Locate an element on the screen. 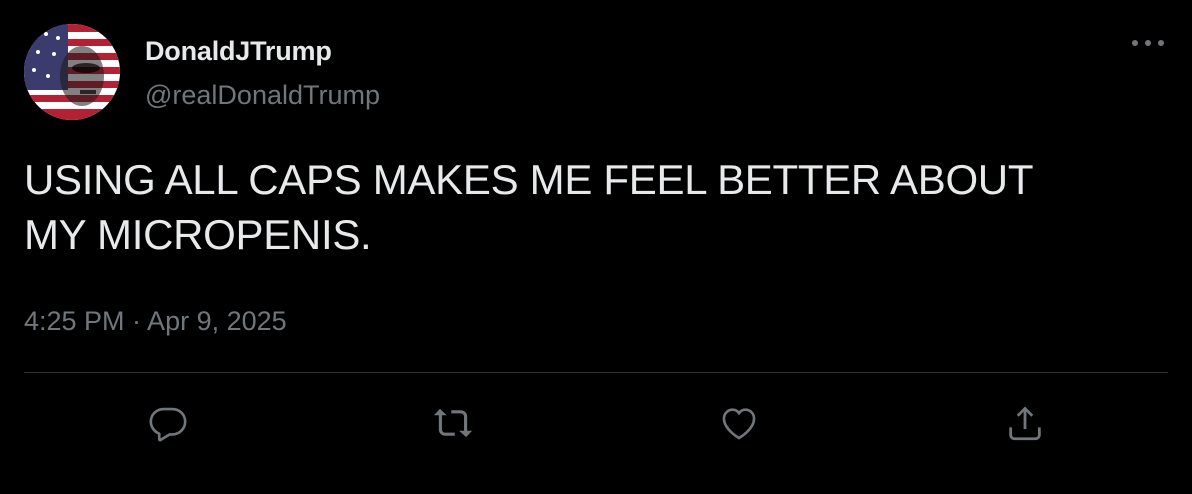 This screenshot has width=1192, height=494. share-icon is located at coordinates (1025, 423).